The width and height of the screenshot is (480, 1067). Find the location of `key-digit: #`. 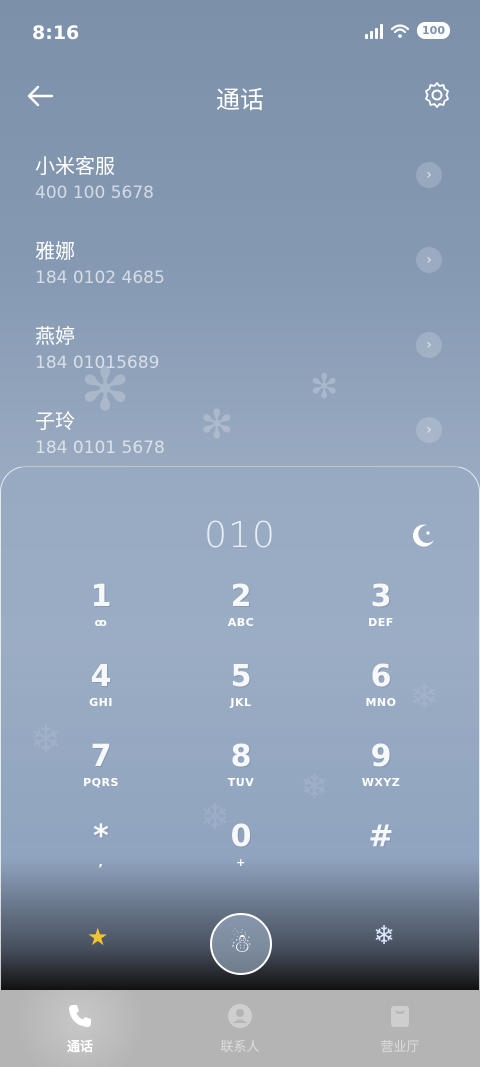

key-digit: # is located at coordinates (381, 836).